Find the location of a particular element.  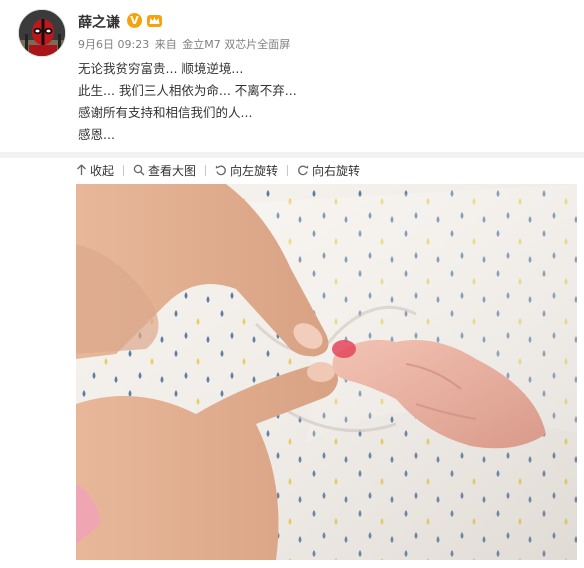

view-large-label: 查看大图 is located at coordinates (172, 170).